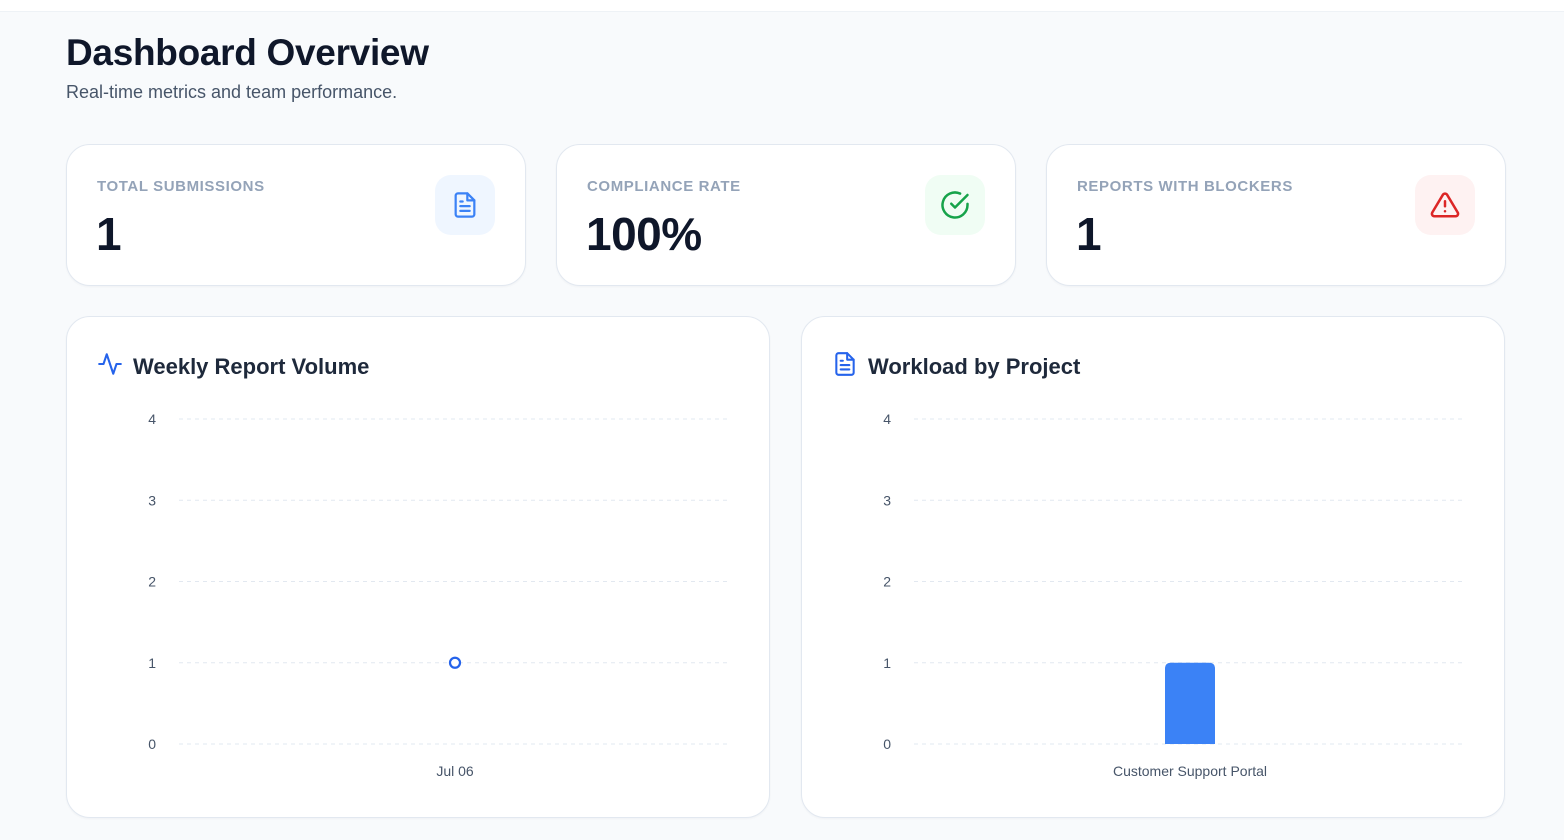  I want to click on x-tick-label: Customer Support Portal, so click(1190, 771).